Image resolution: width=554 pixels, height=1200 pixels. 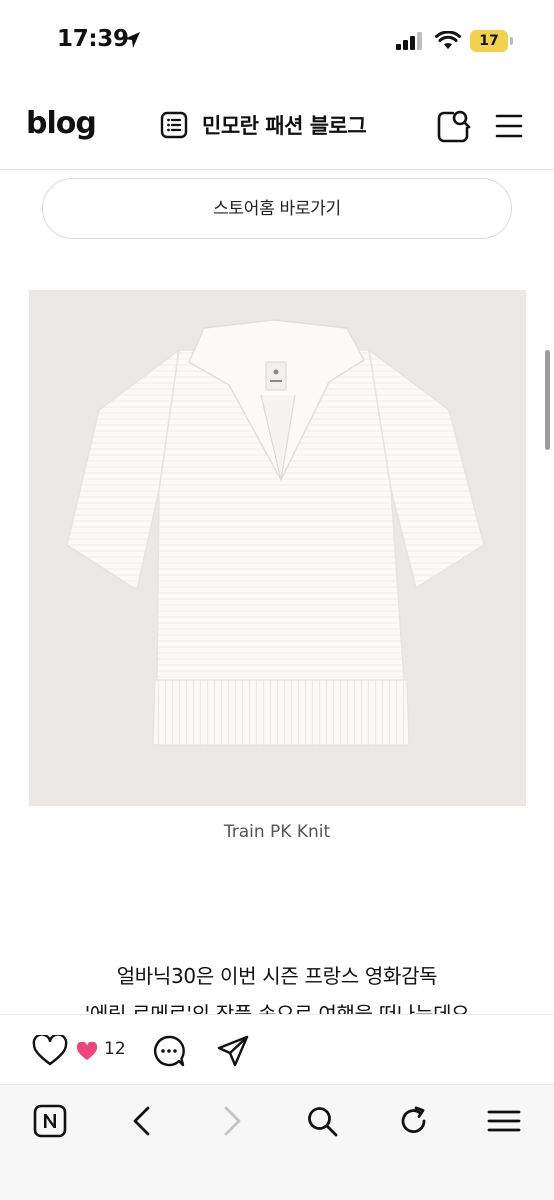 I want to click on naver-home-icon, so click(x=50, y=1121).